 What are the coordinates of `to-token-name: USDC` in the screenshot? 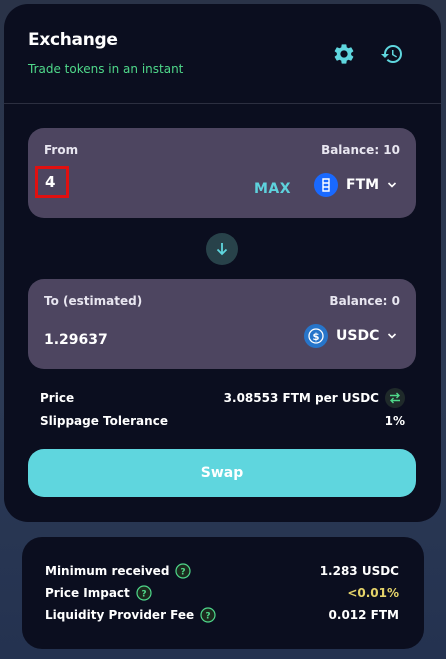 It's located at (358, 336).